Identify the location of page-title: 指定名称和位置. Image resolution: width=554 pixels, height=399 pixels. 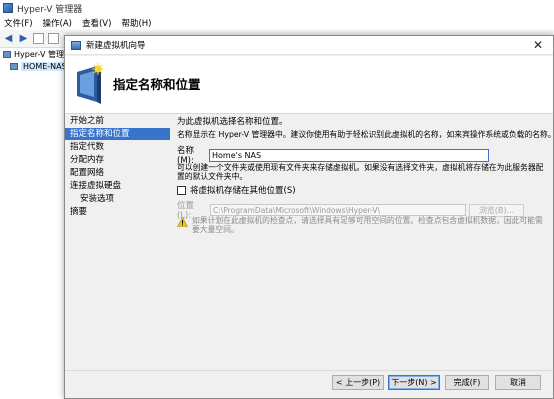
(157, 84).